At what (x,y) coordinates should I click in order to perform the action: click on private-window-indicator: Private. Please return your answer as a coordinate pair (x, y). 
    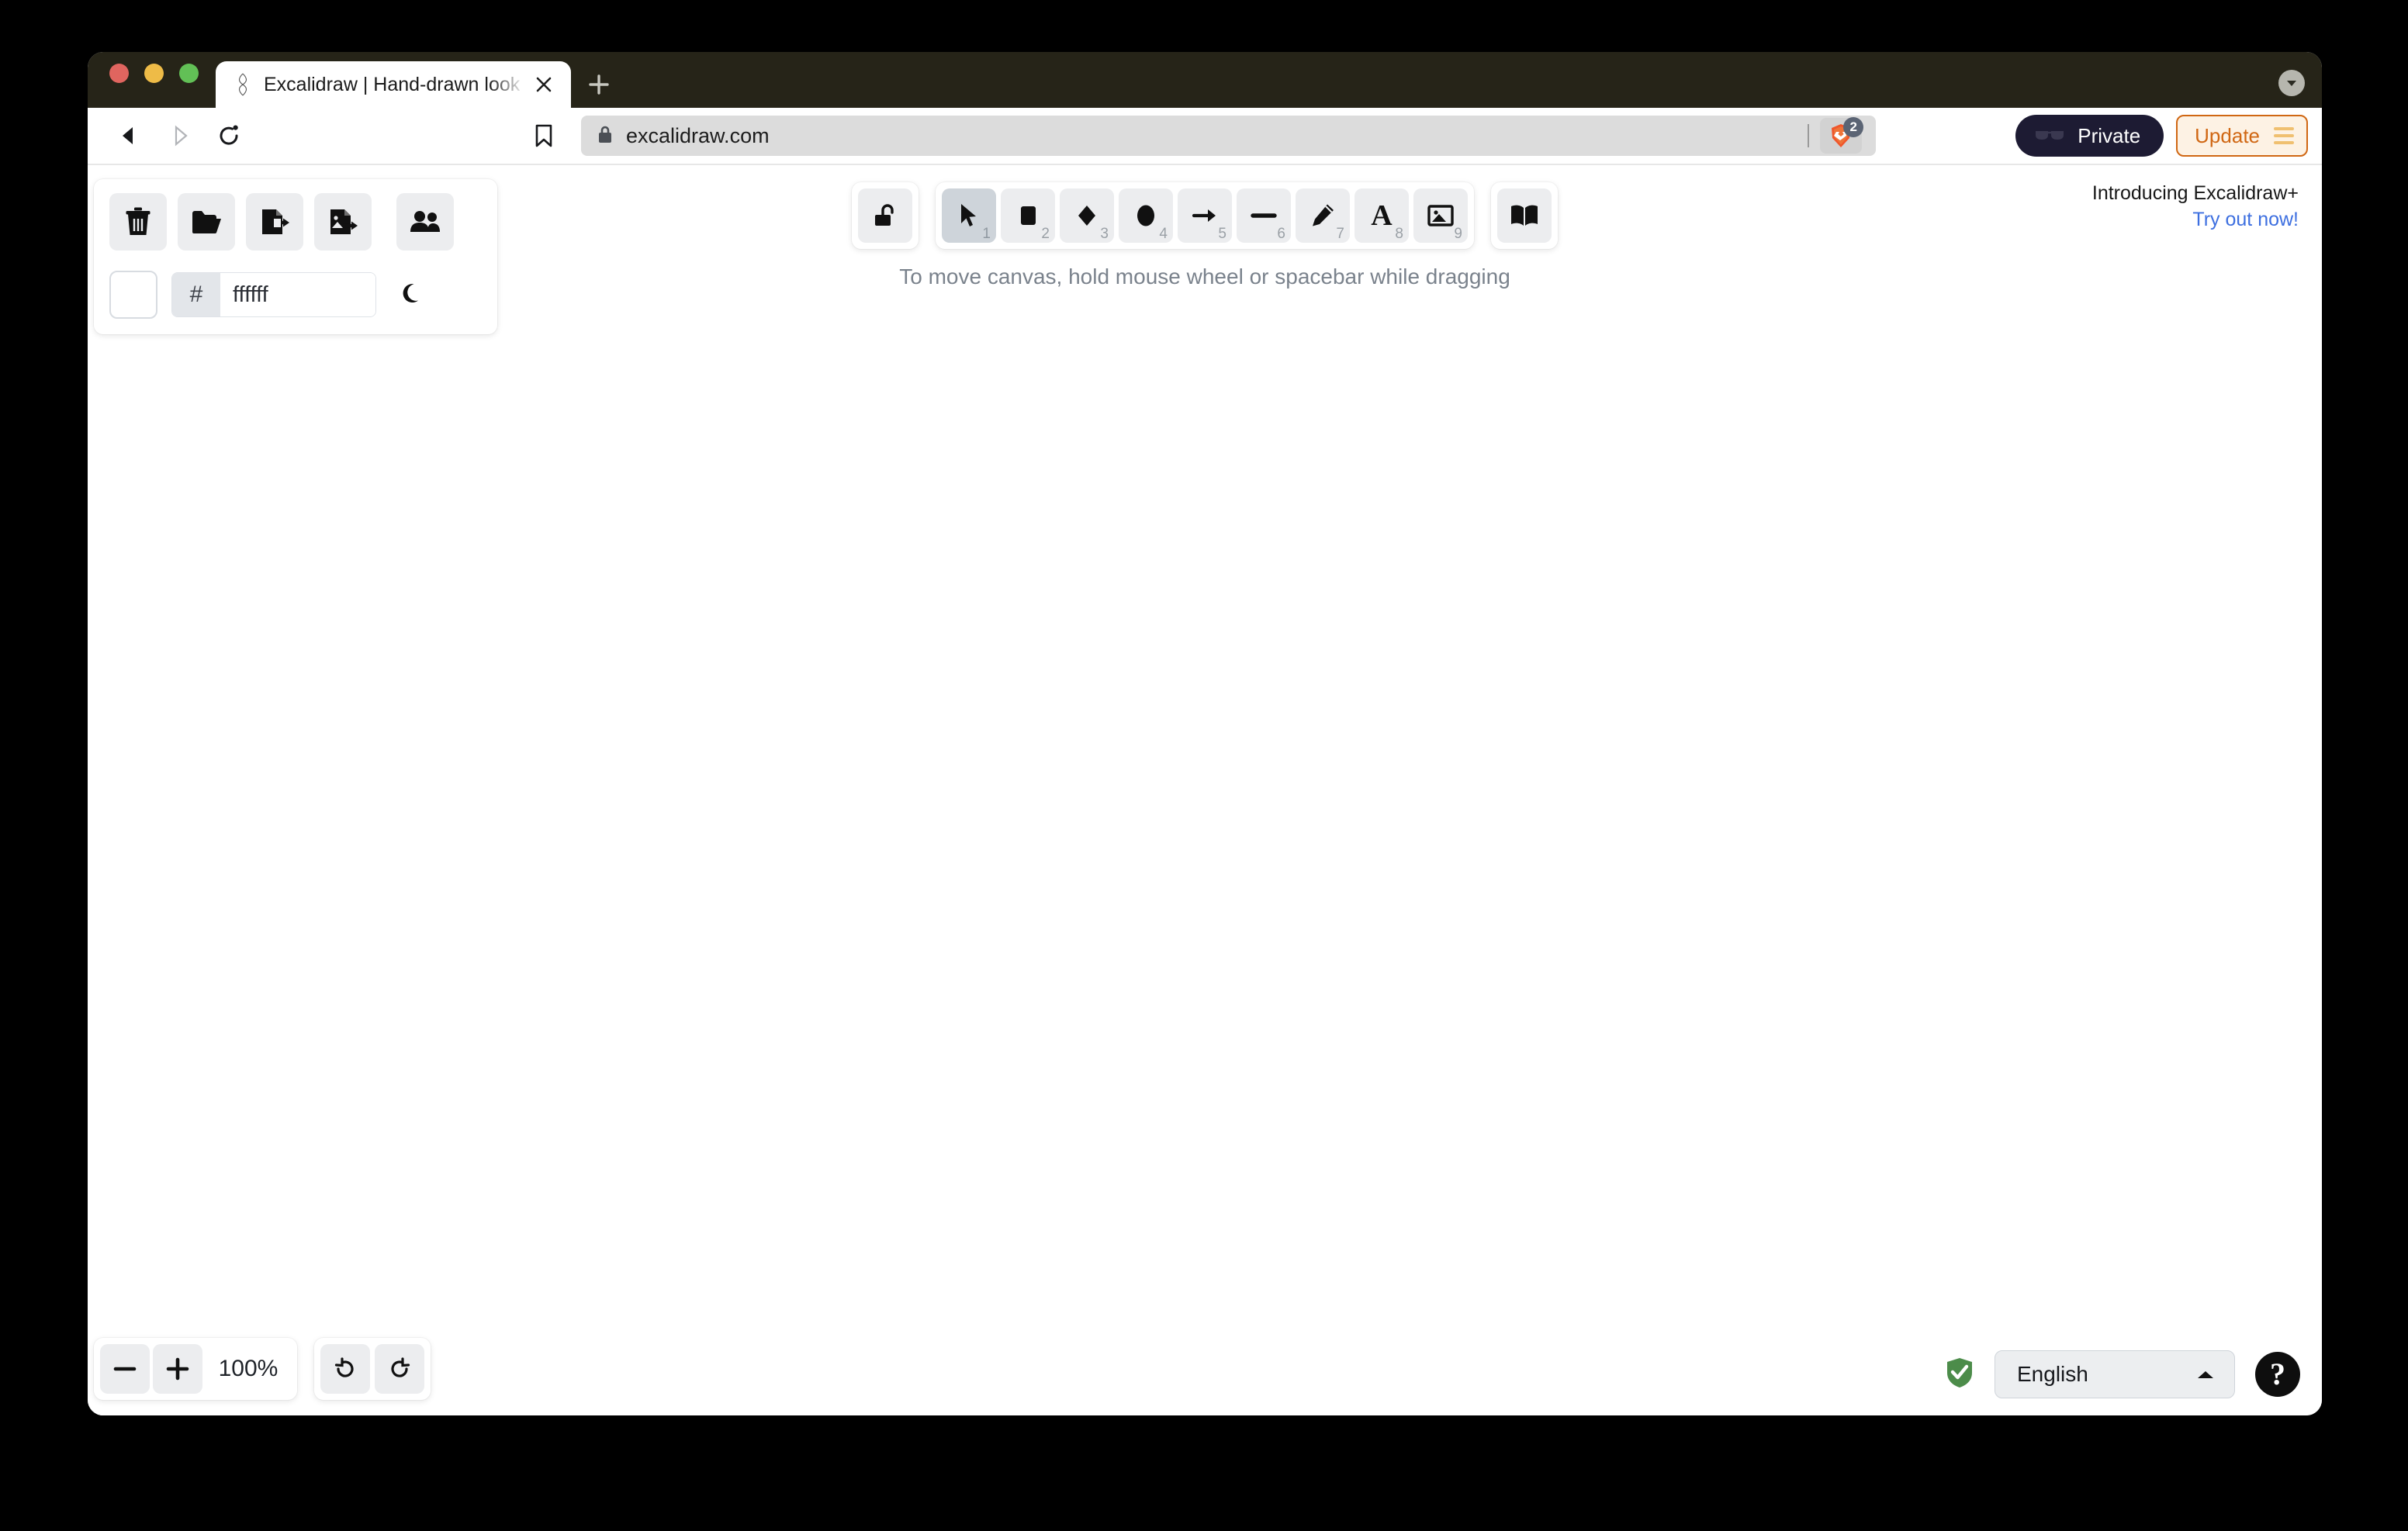
    Looking at the image, I should click on (2089, 136).